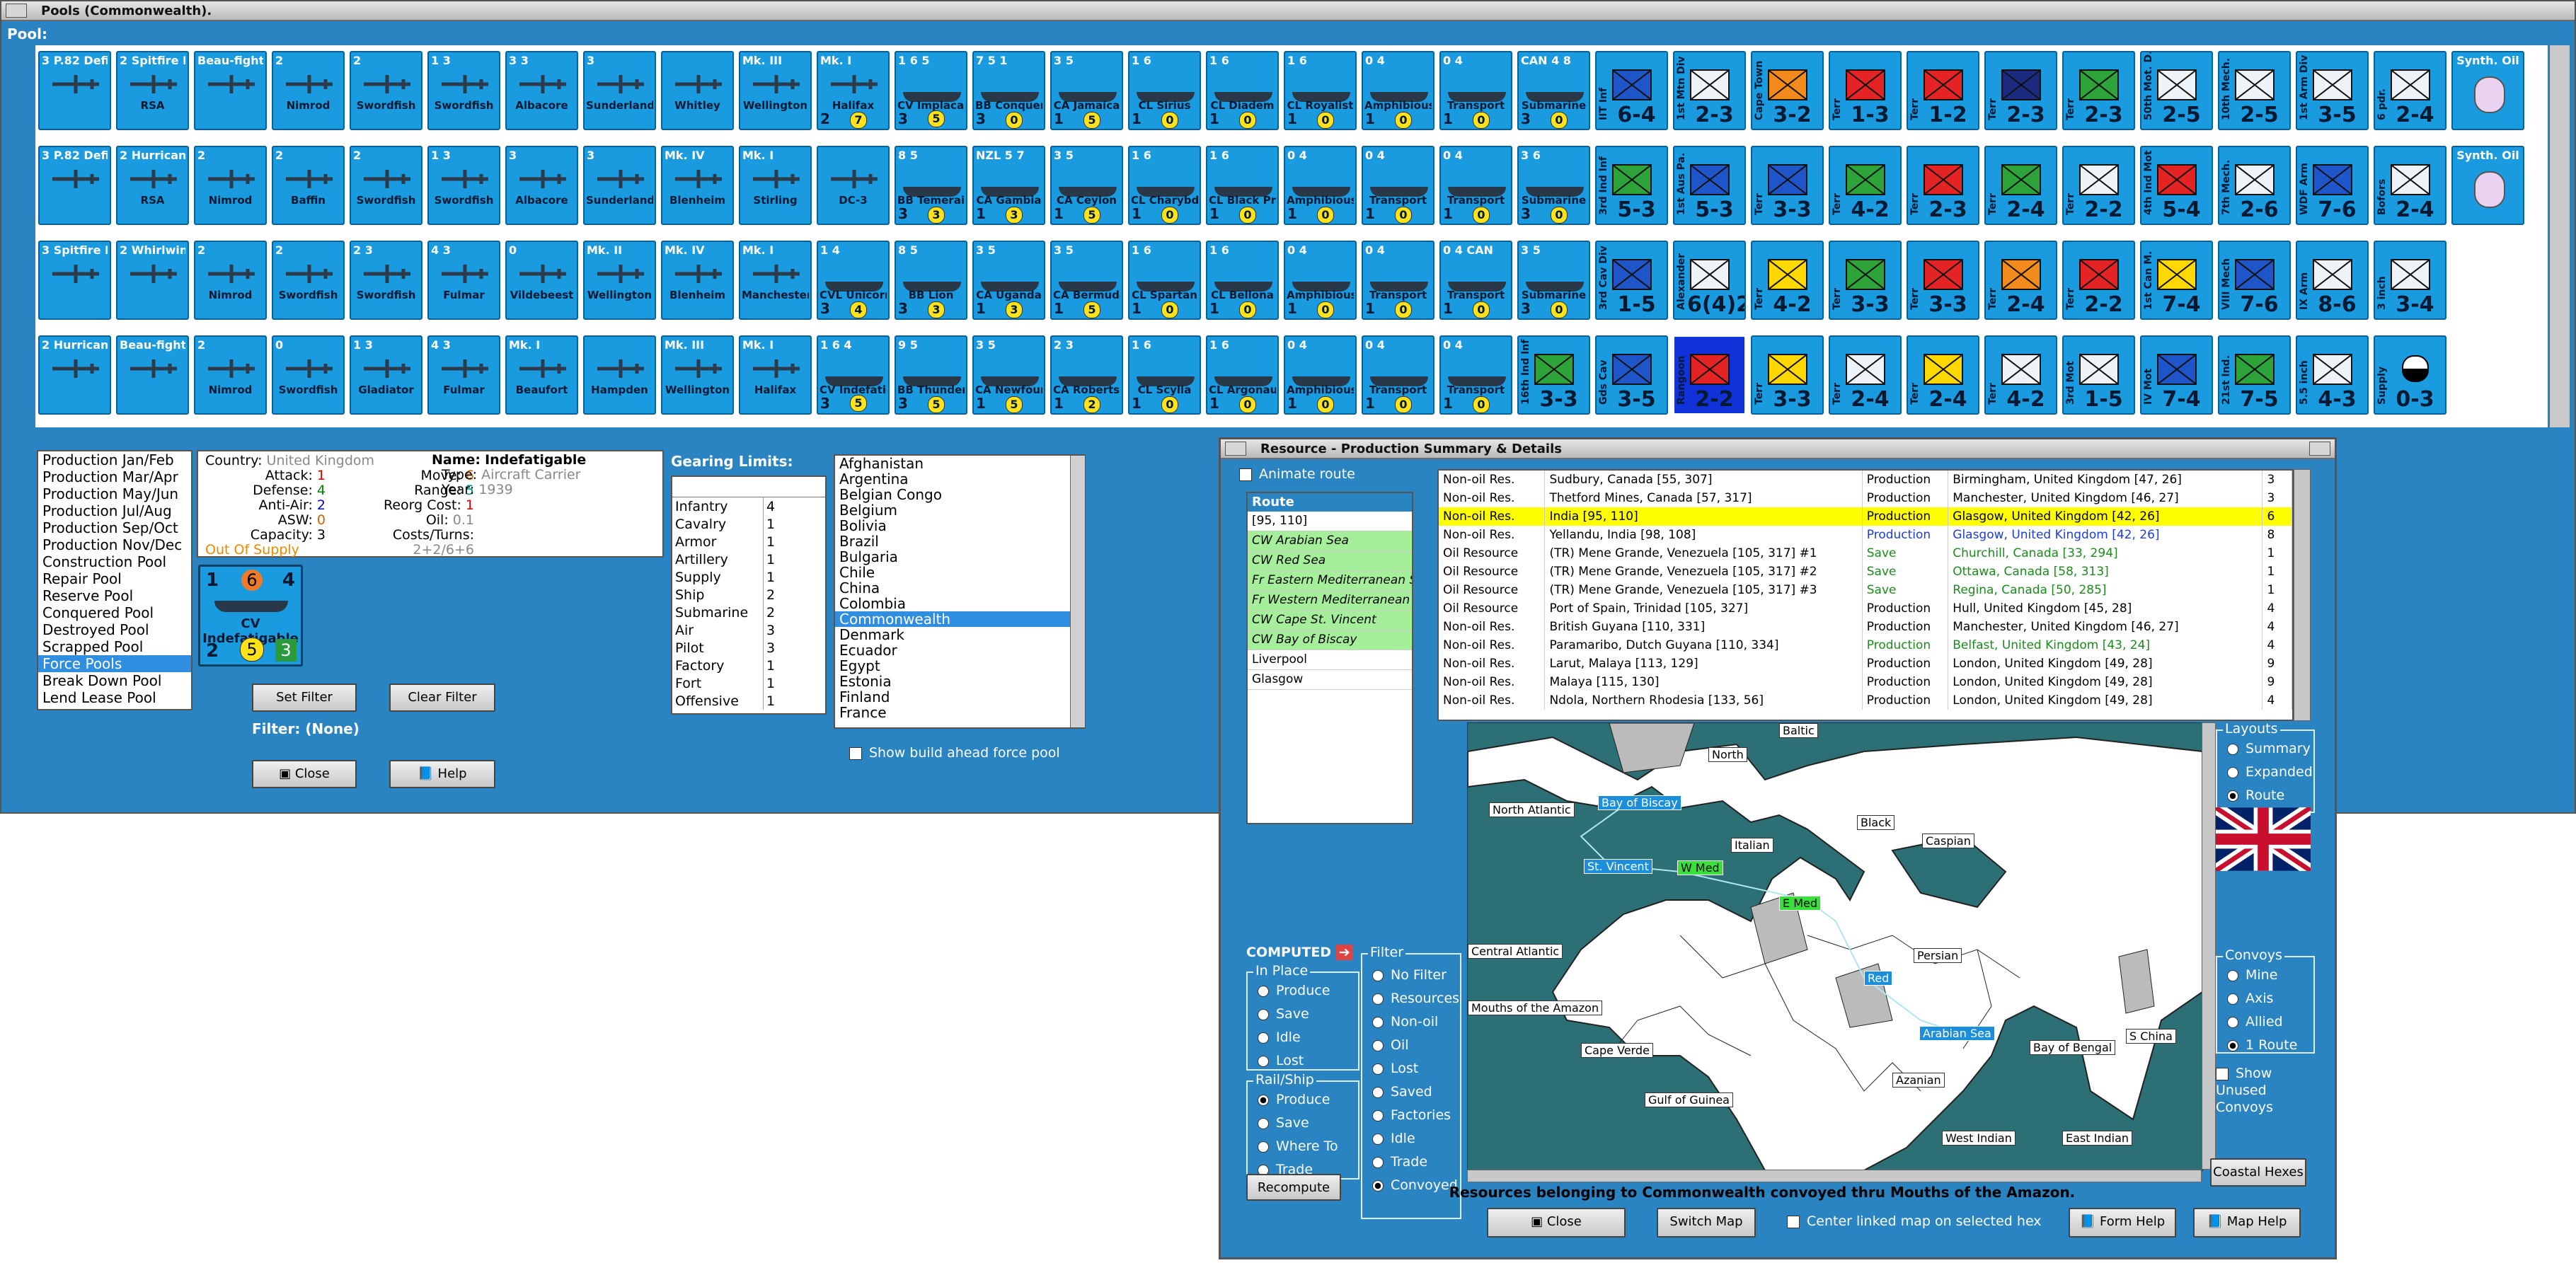 The height and width of the screenshot is (1263, 2576). What do you see at coordinates (698, 375) in the screenshot?
I see `unit-counter: Mk. III Wellington 6` at bounding box center [698, 375].